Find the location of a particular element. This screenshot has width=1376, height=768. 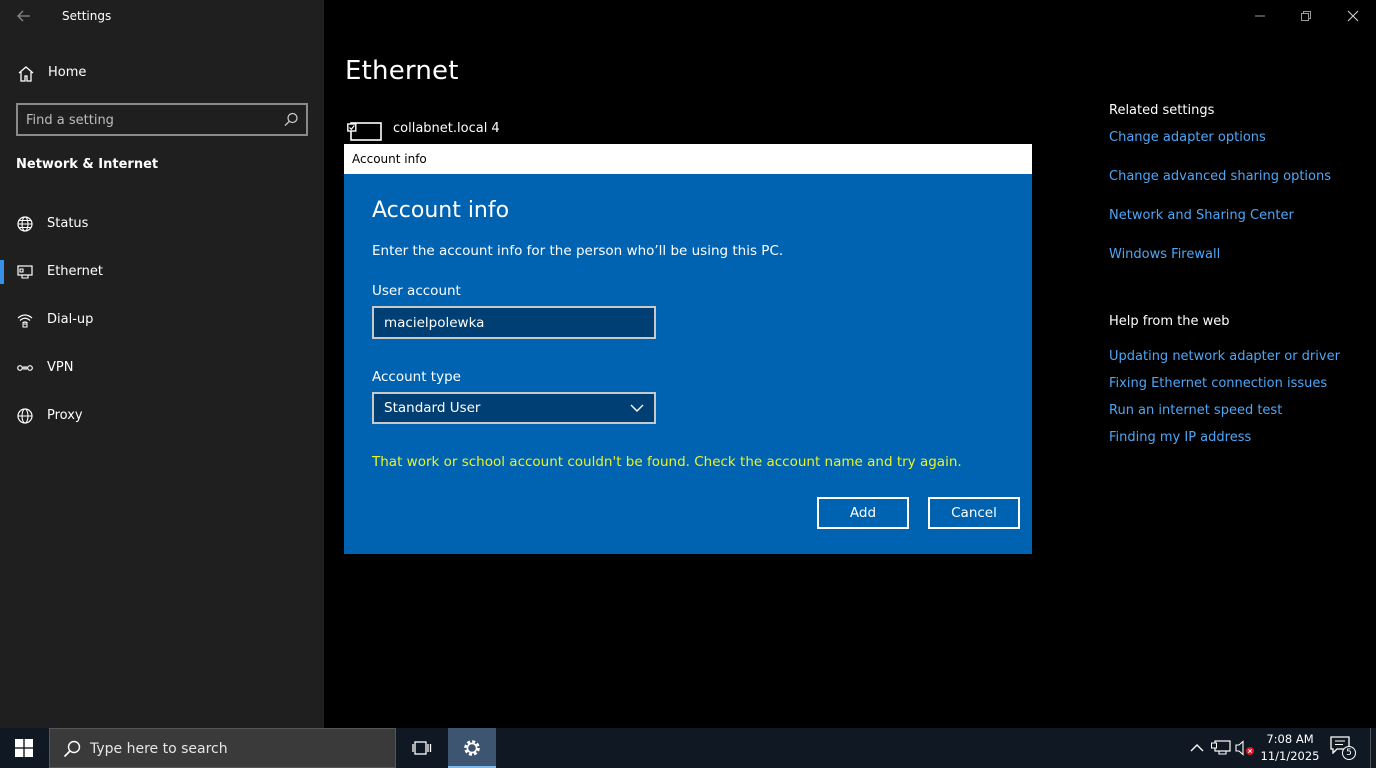

proxy-globe-icon is located at coordinates (25, 416).